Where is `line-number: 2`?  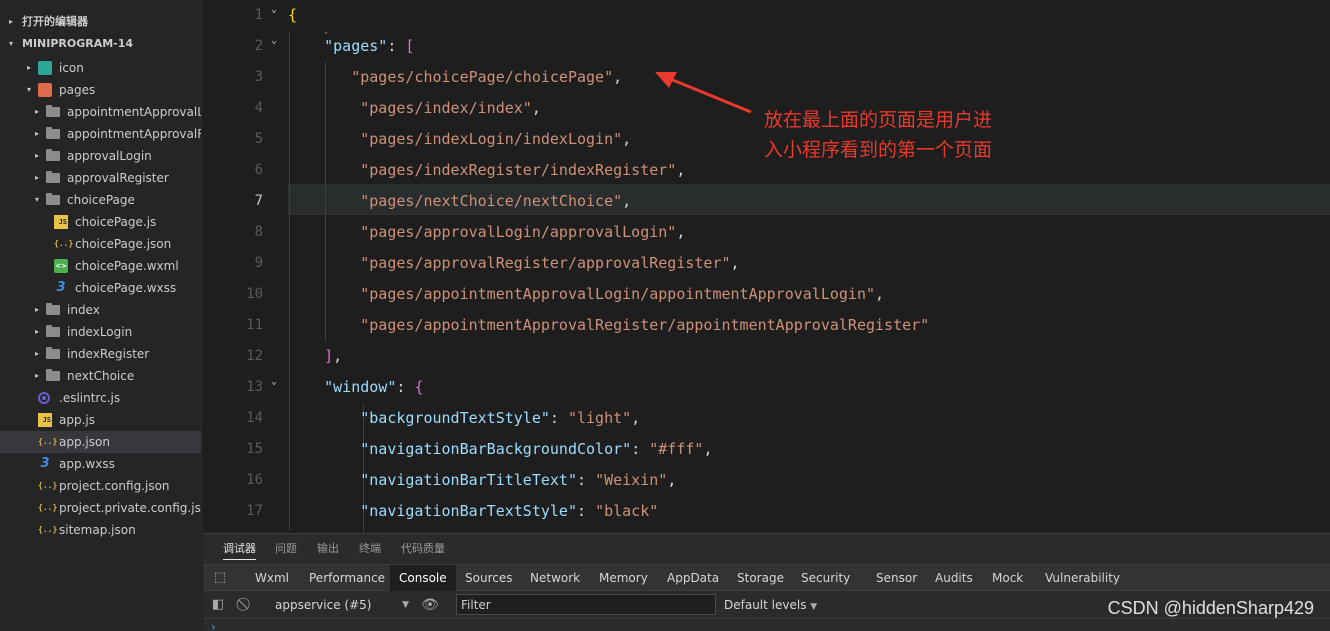 line-number: 2 is located at coordinates (258, 46).